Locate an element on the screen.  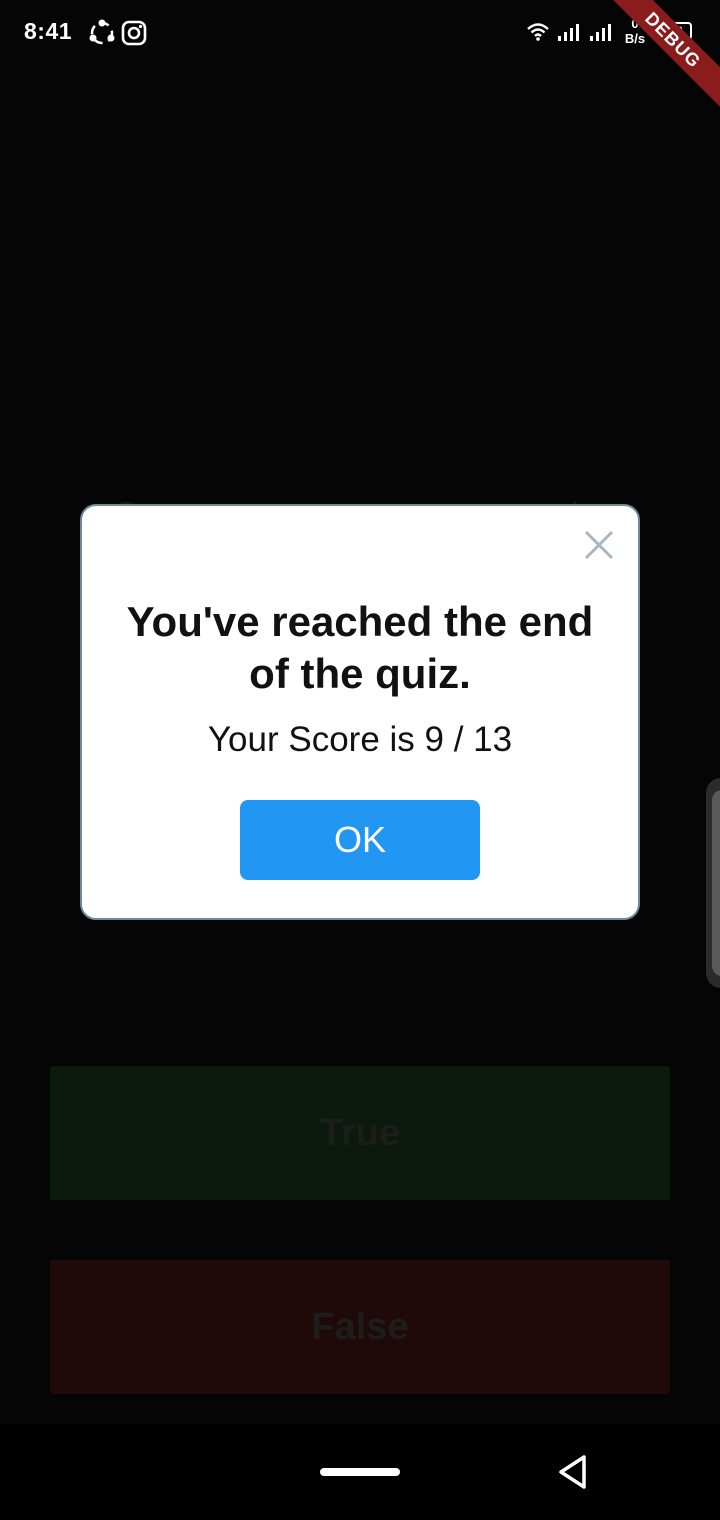
true-button: True is located at coordinates (360, 1133).